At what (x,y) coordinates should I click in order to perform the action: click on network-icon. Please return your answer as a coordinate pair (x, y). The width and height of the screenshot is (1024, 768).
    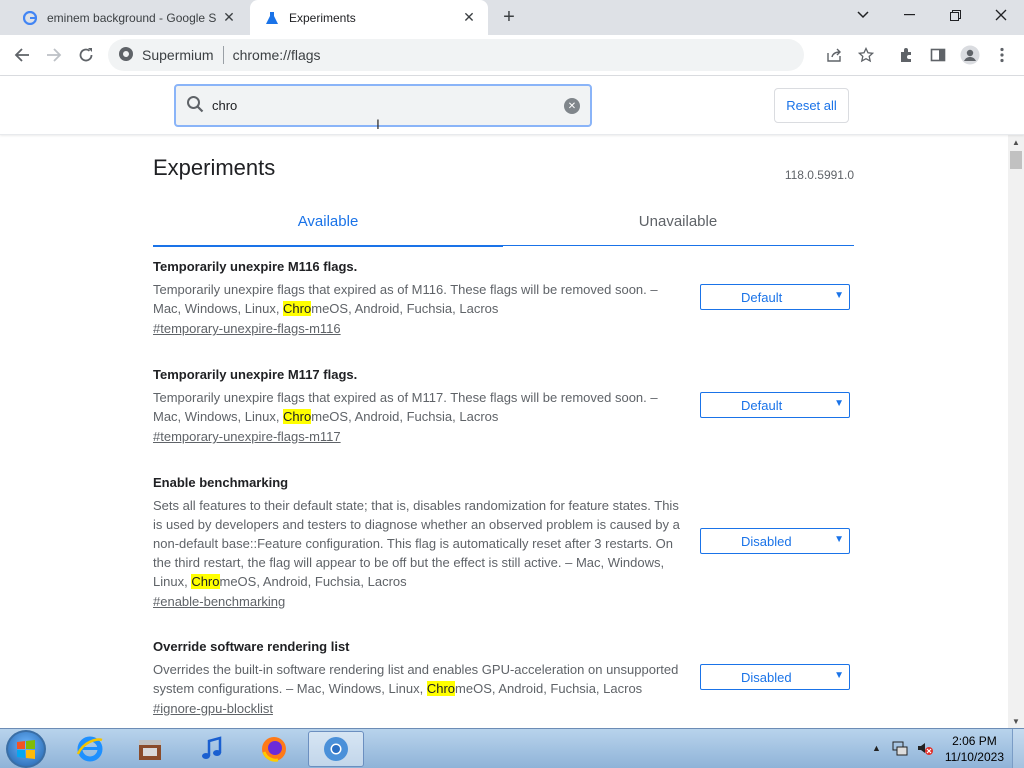
    Looking at the image, I should click on (900, 749).